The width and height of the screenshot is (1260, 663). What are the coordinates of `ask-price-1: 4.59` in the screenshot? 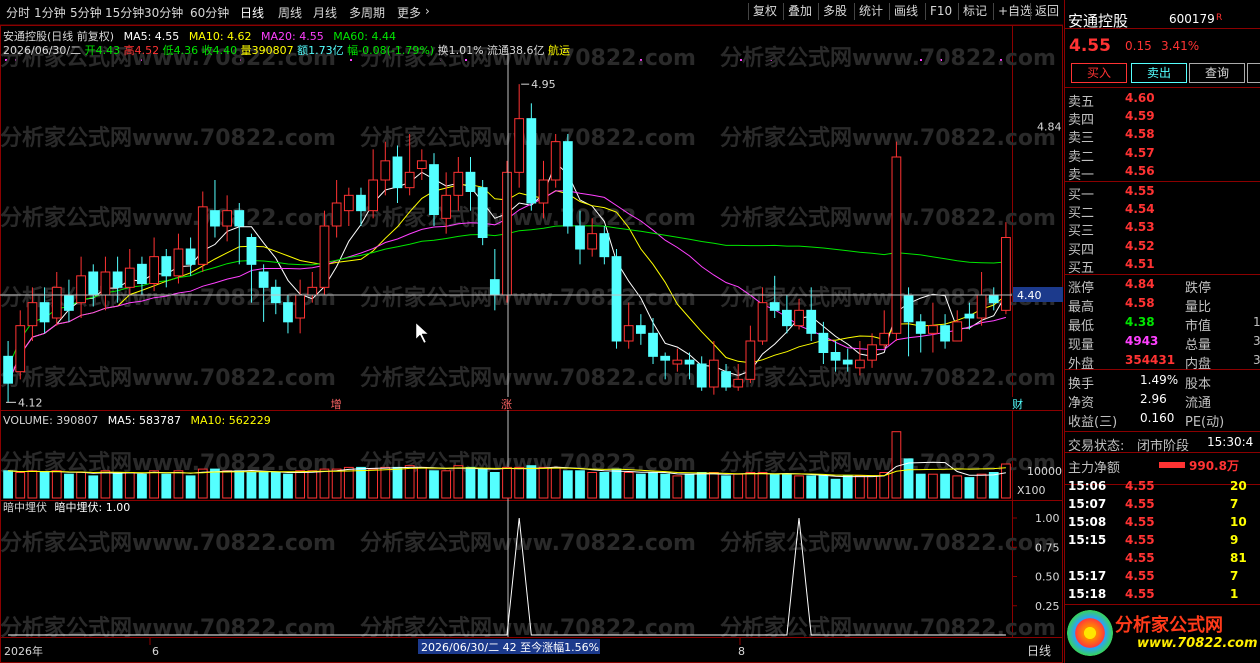 It's located at (1140, 116).